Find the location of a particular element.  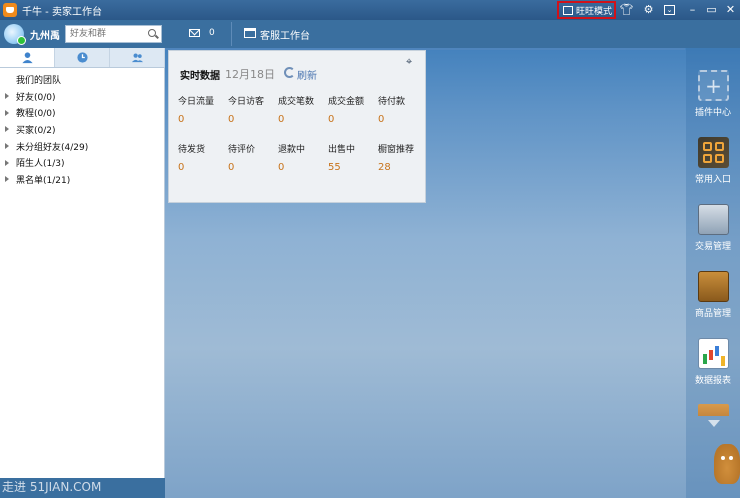

metric-value: 55 is located at coordinates (334, 167).